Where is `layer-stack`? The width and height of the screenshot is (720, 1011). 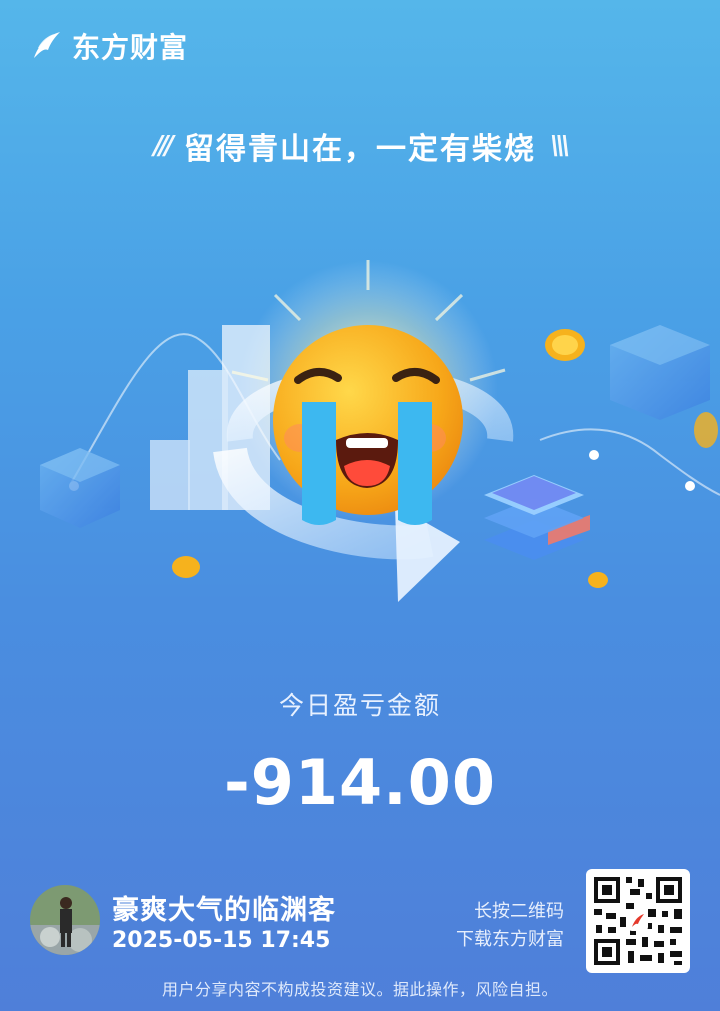 layer-stack is located at coordinates (537, 517).